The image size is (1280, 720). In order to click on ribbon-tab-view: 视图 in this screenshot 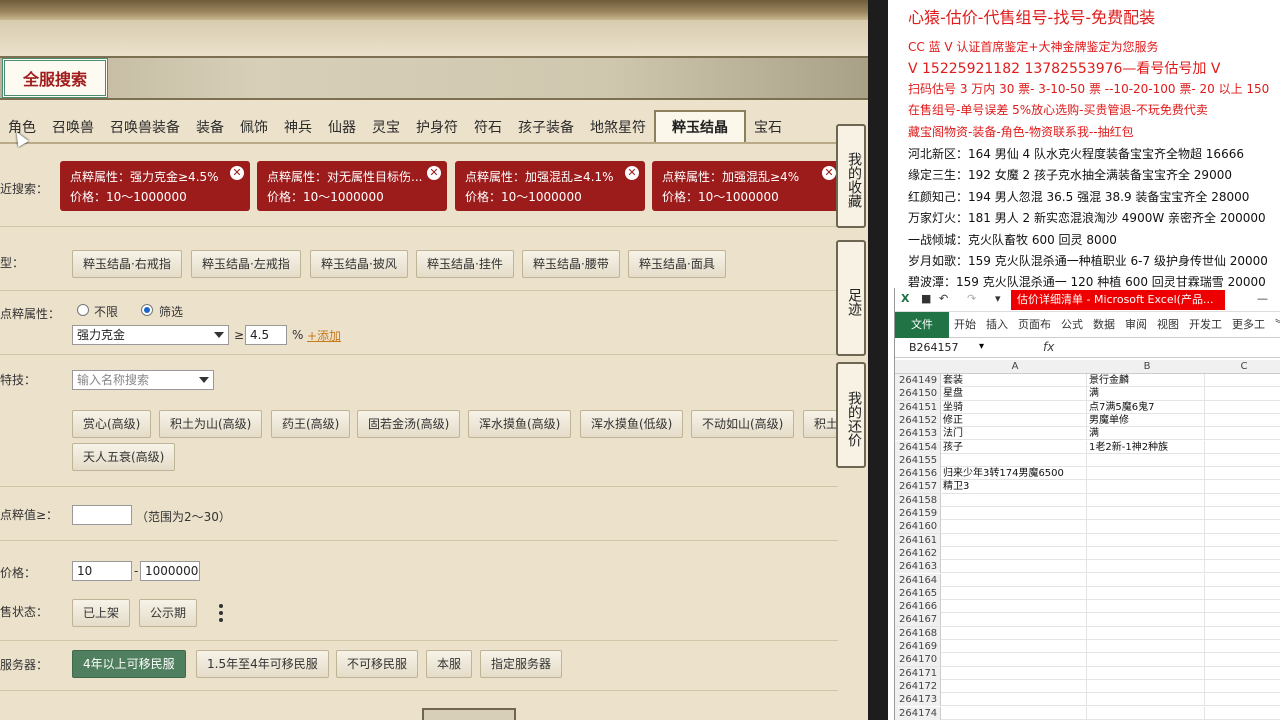, I will do `click(1168, 325)`.